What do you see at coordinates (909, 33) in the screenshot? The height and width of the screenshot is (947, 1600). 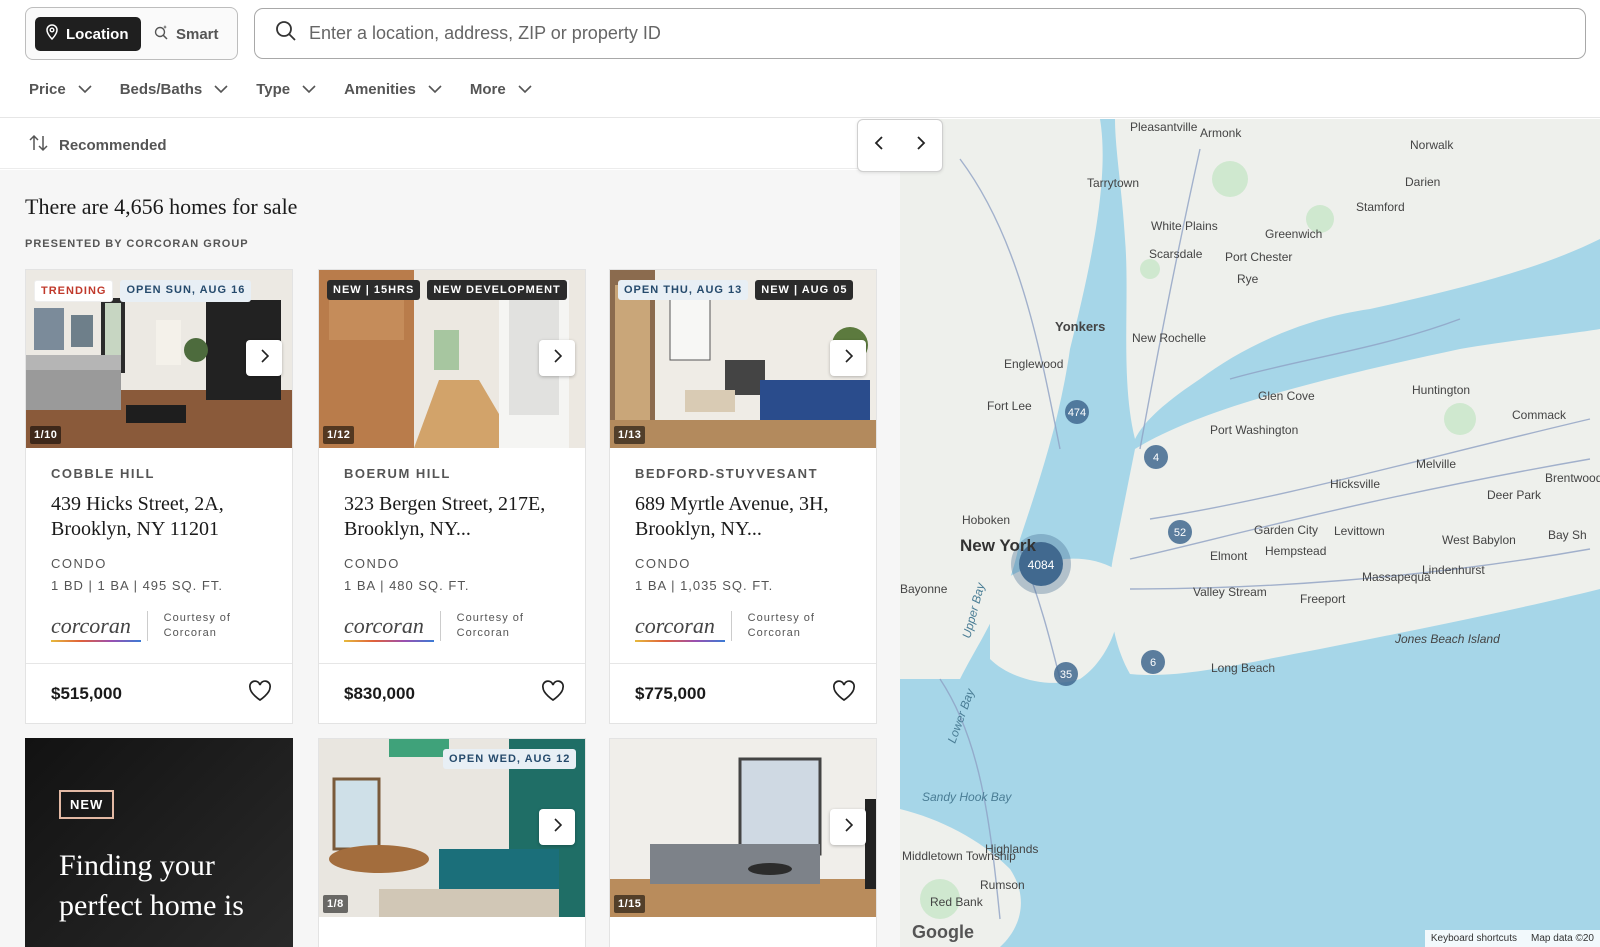 I see `search-input` at bounding box center [909, 33].